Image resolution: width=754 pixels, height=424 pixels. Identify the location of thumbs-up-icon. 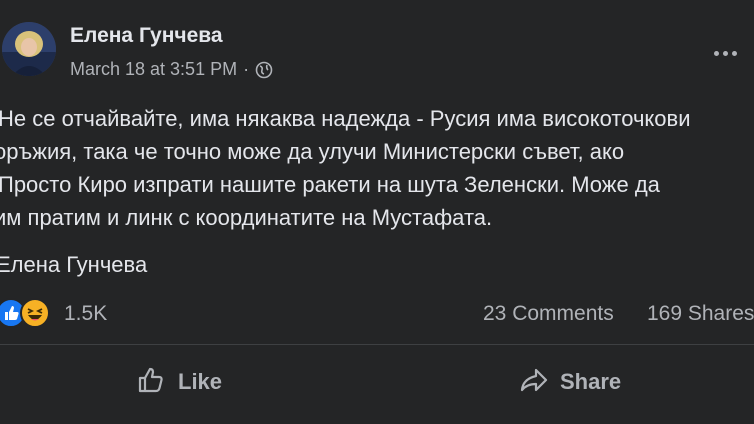
(152, 382).